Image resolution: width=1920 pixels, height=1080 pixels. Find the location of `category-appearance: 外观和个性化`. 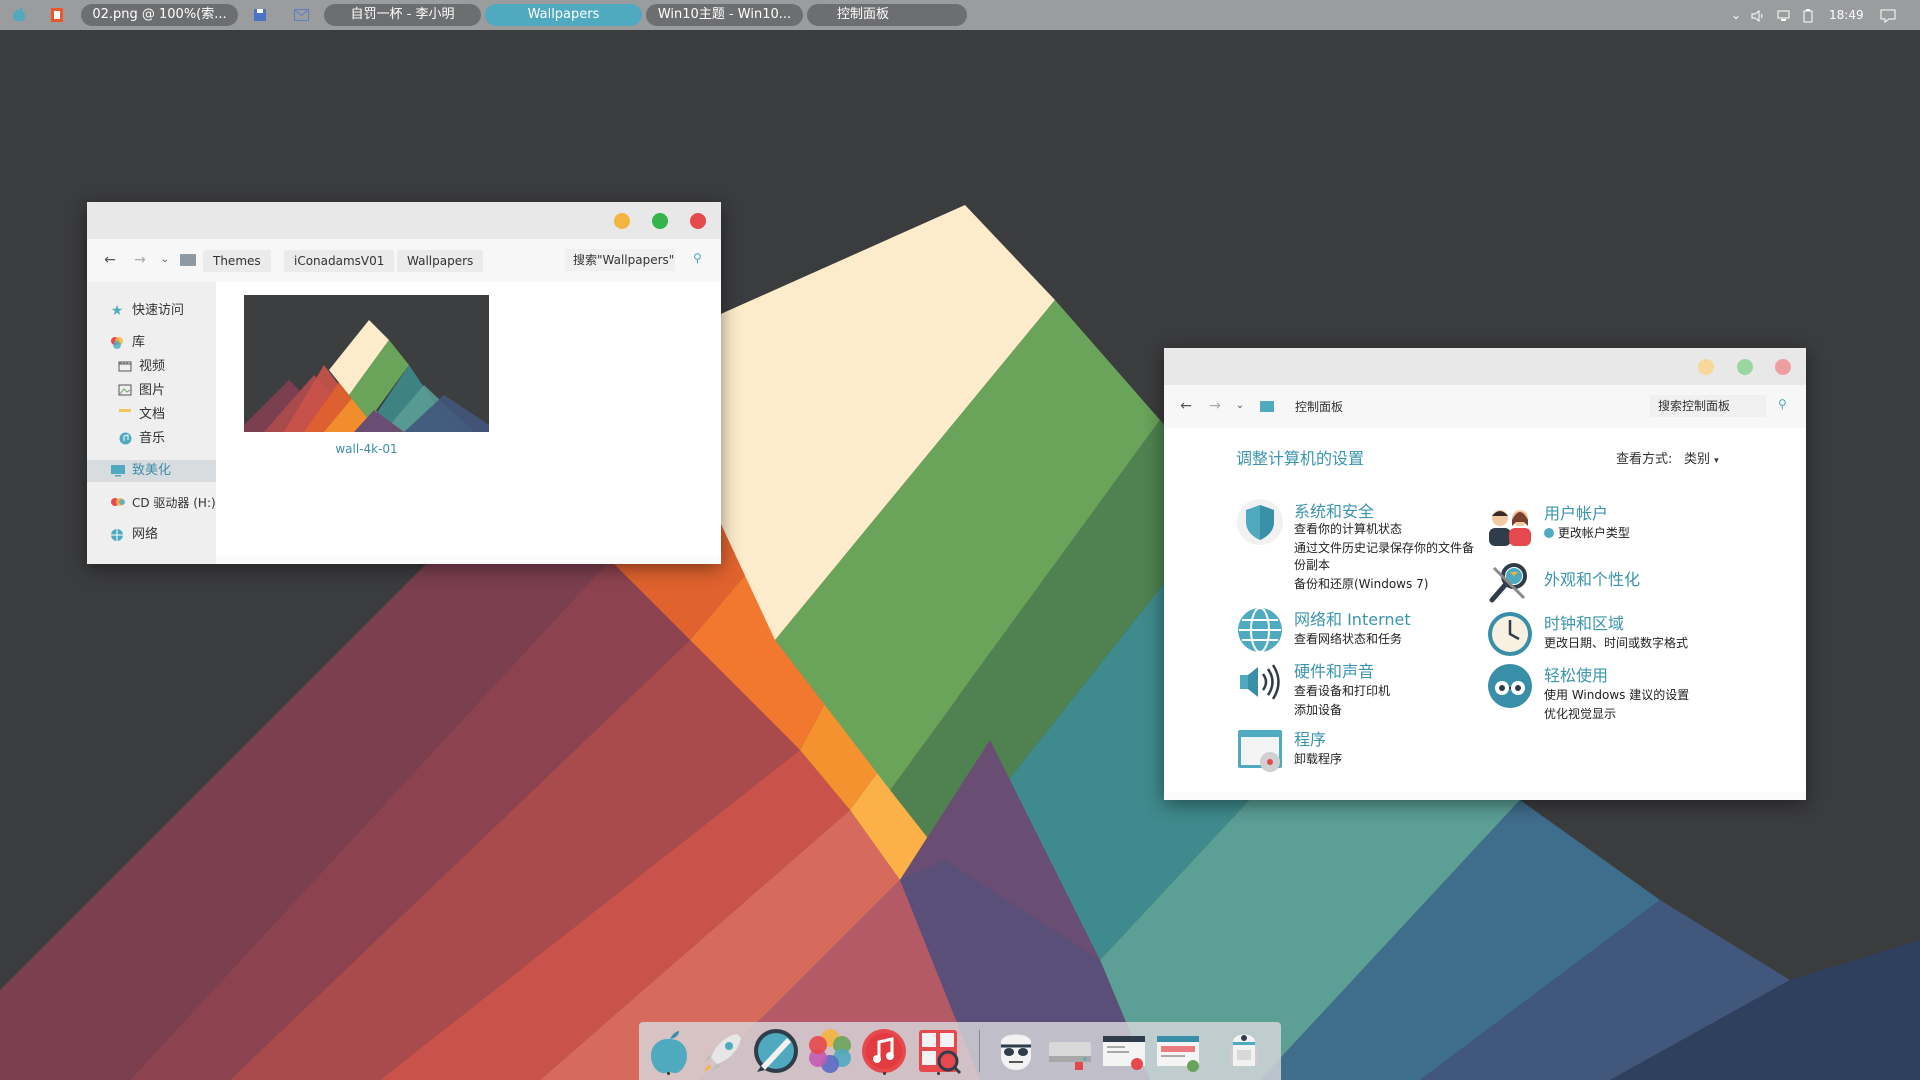

category-appearance: 外观和个性化 is located at coordinates (1606, 583).